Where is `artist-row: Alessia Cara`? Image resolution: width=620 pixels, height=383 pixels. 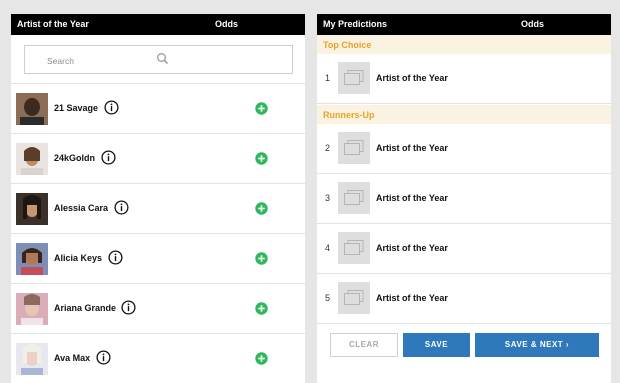 artist-row: Alessia Cara is located at coordinates (158, 208).